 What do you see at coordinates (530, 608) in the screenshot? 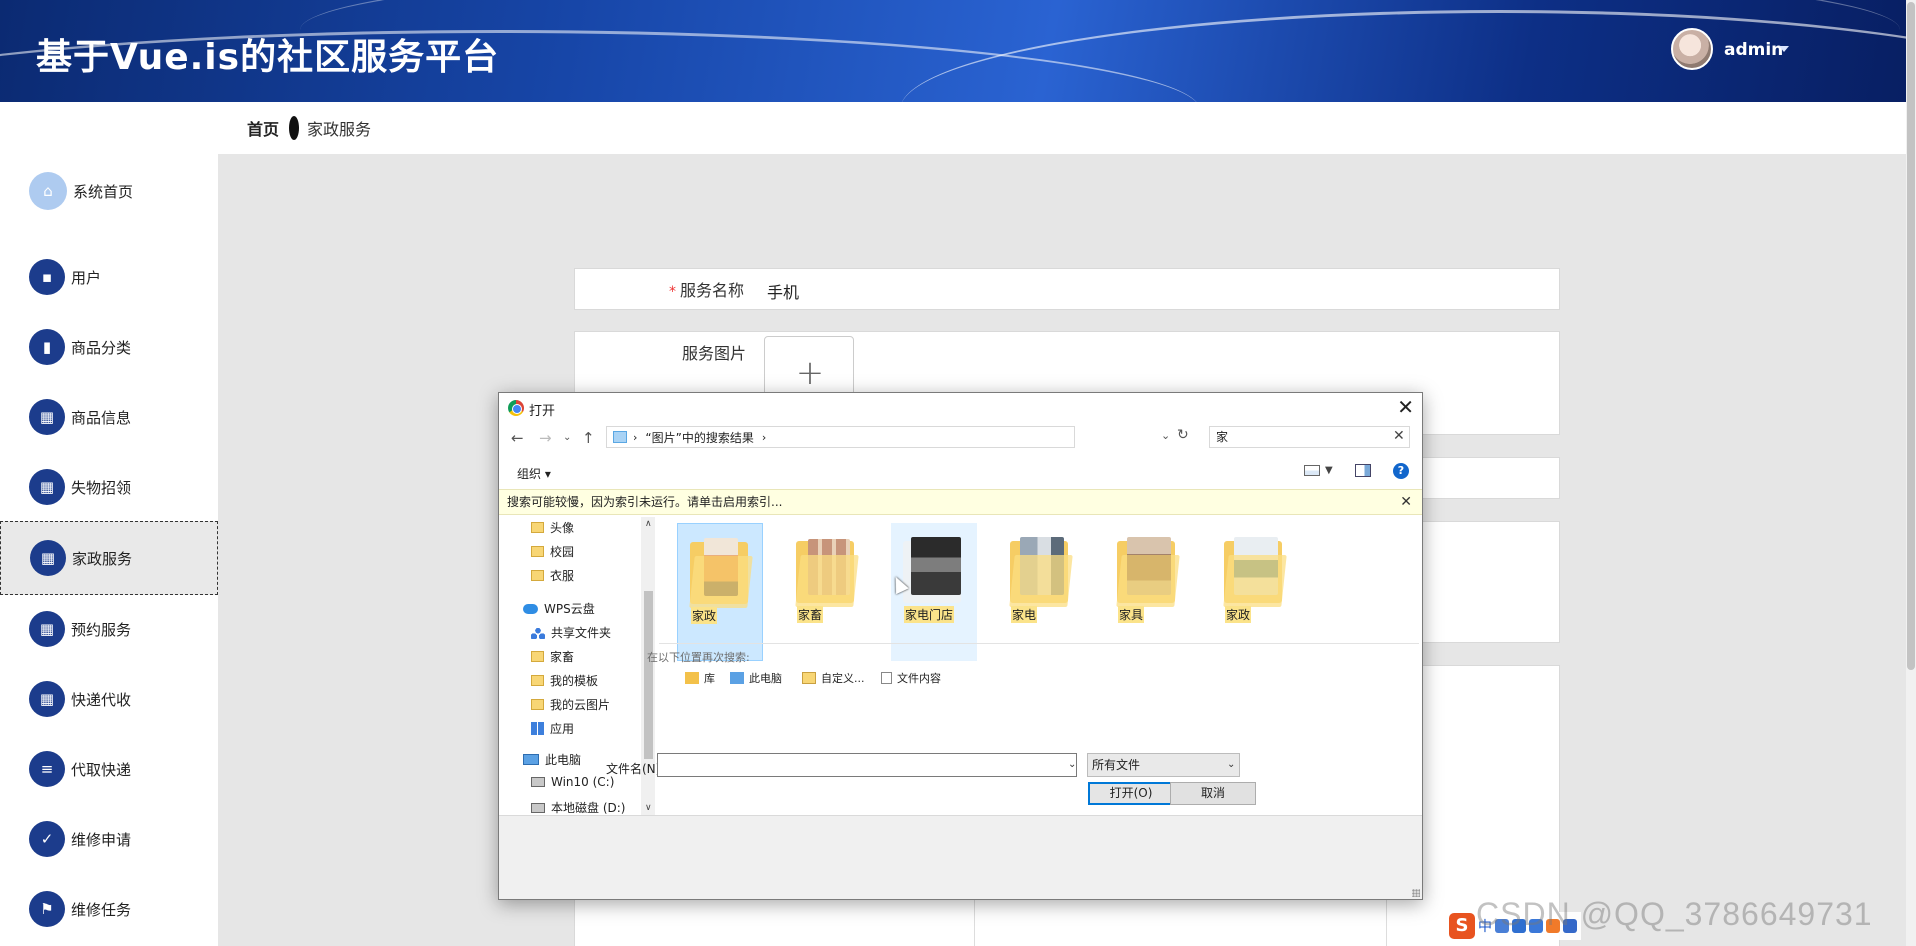
I see `cloud-icon` at bounding box center [530, 608].